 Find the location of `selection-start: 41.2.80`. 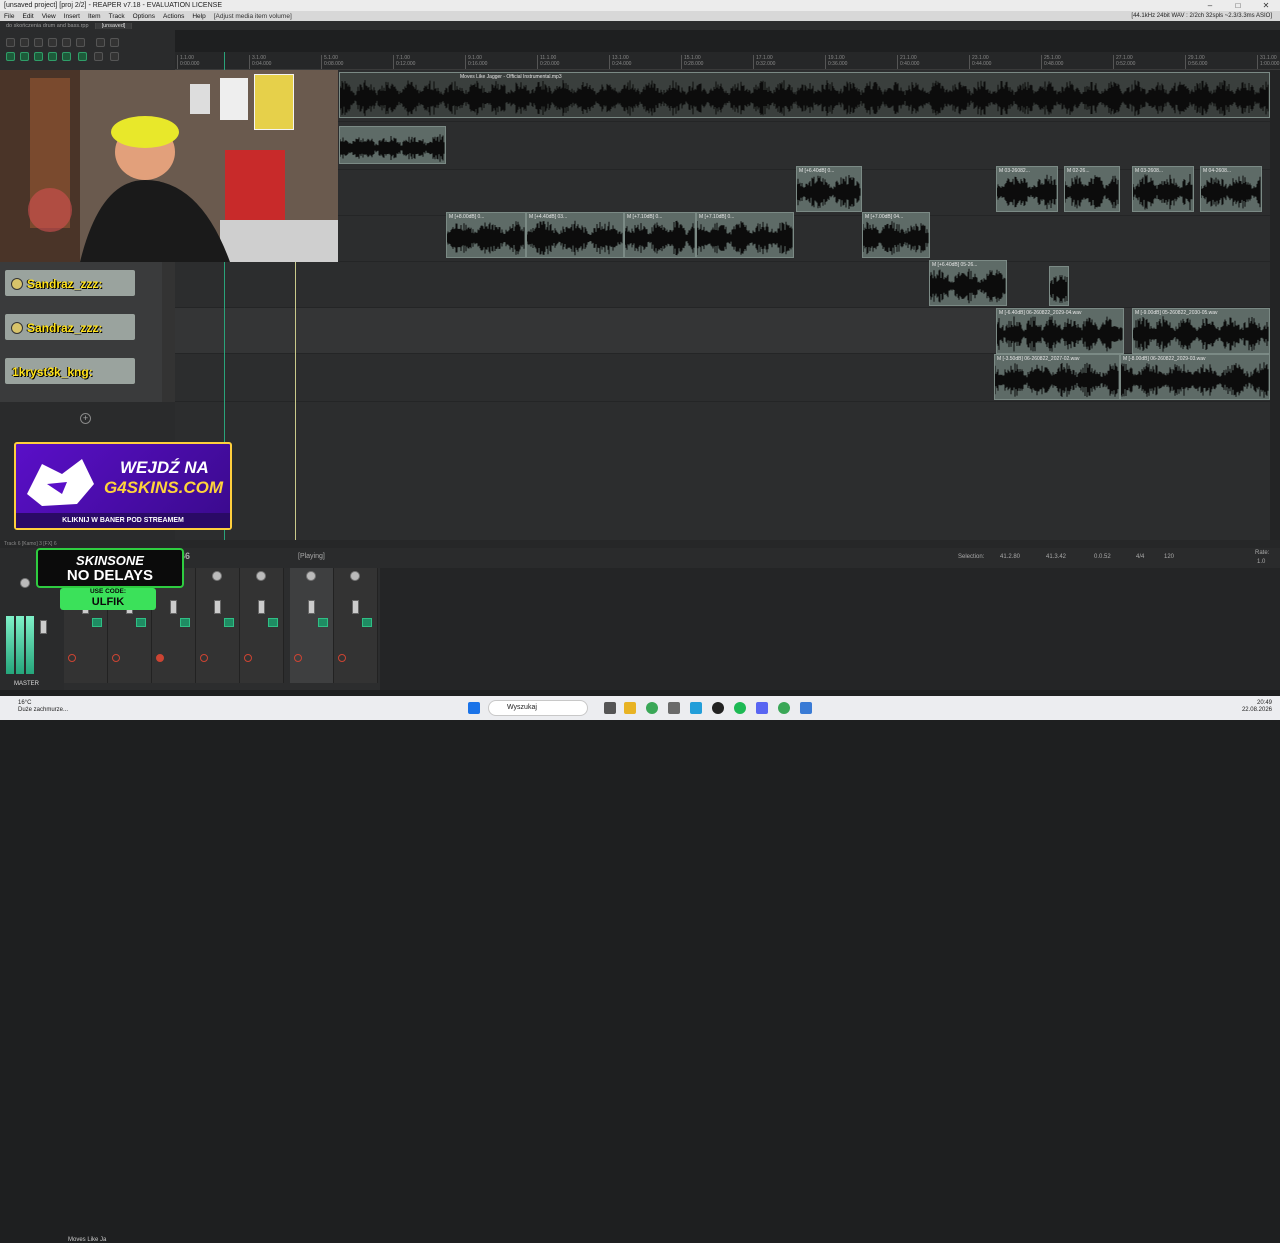

selection-start: 41.2.80 is located at coordinates (1010, 557).